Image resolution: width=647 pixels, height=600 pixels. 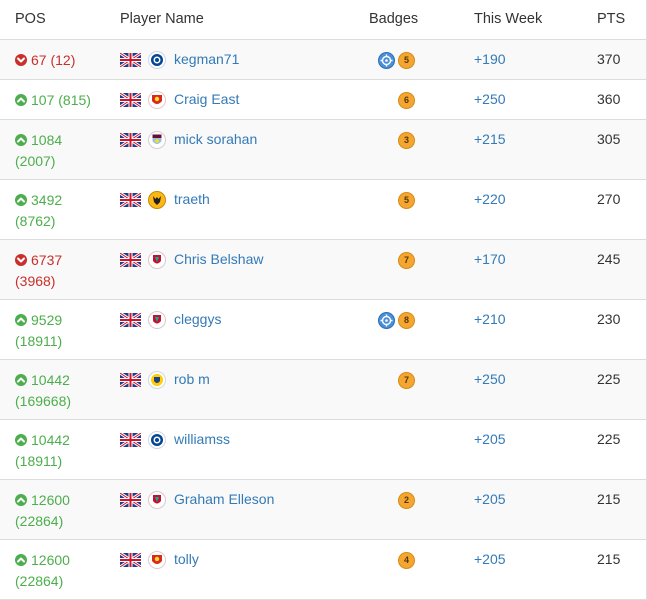 What do you see at coordinates (609, 259) in the screenshot?
I see `total-points: 245` at bounding box center [609, 259].